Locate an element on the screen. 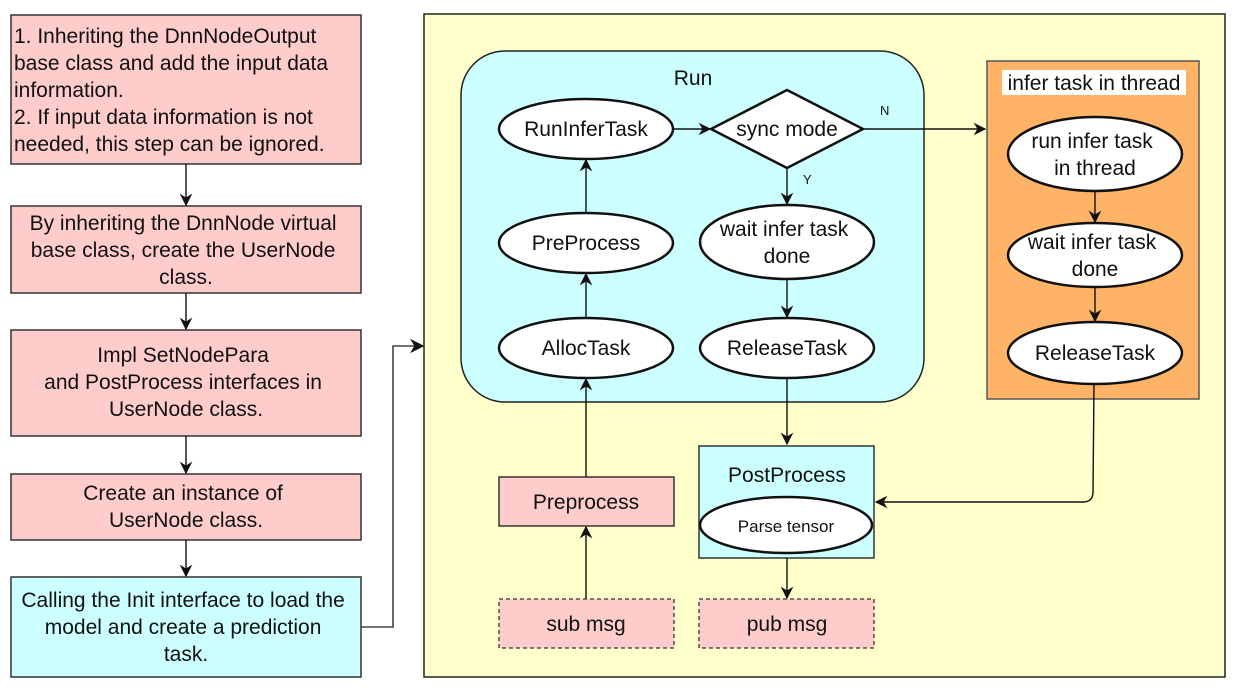 Image resolution: width=1237 pixels, height=691 pixels. postprocess-title: PostProcess is located at coordinates (787, 475).